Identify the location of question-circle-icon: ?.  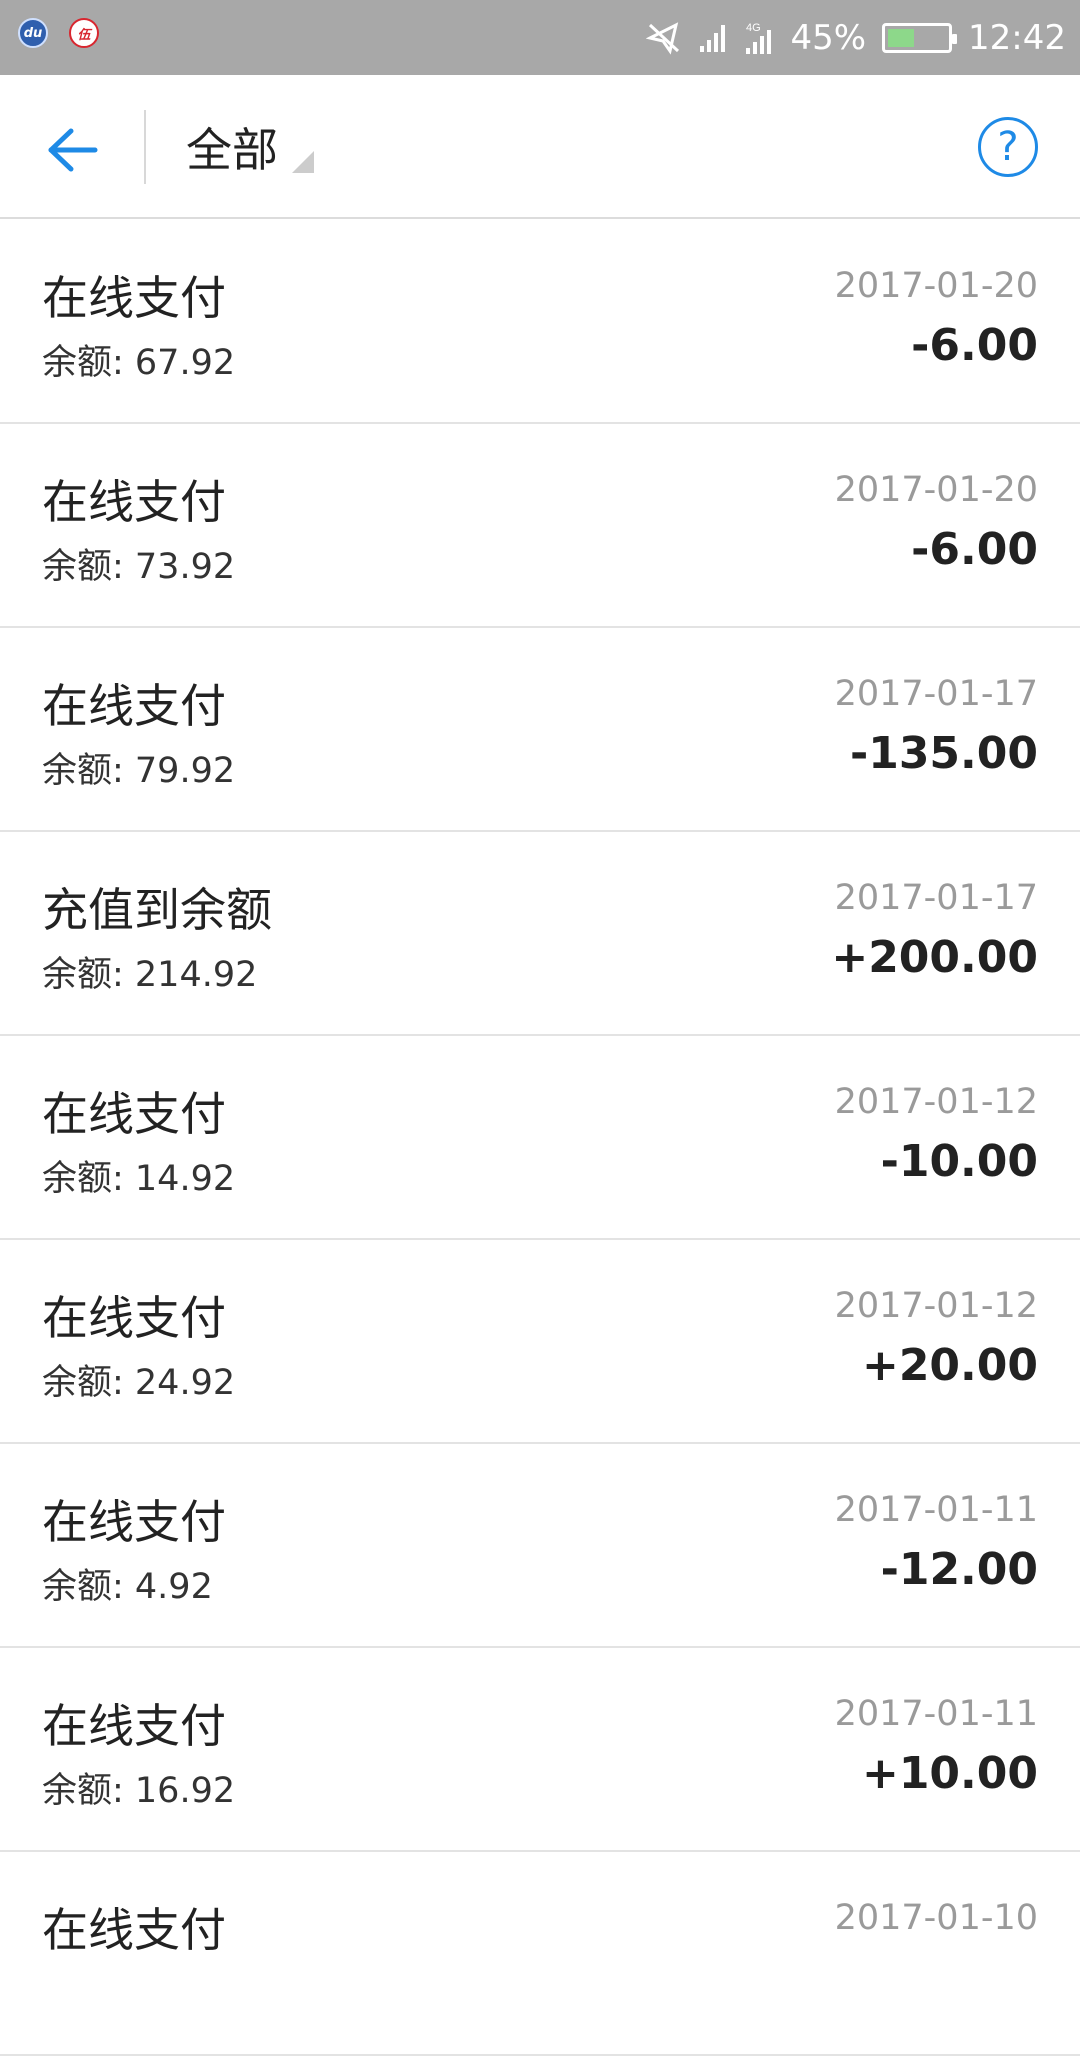
(1008, 147).